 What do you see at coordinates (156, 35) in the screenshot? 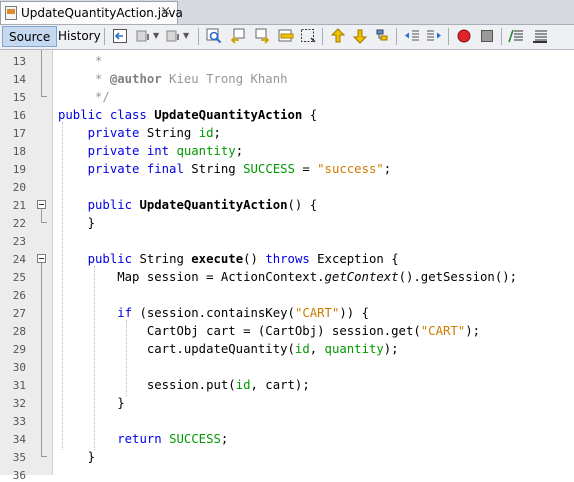
I see `back-dropdown-icon: ▼` at bounding box center [156, 35].